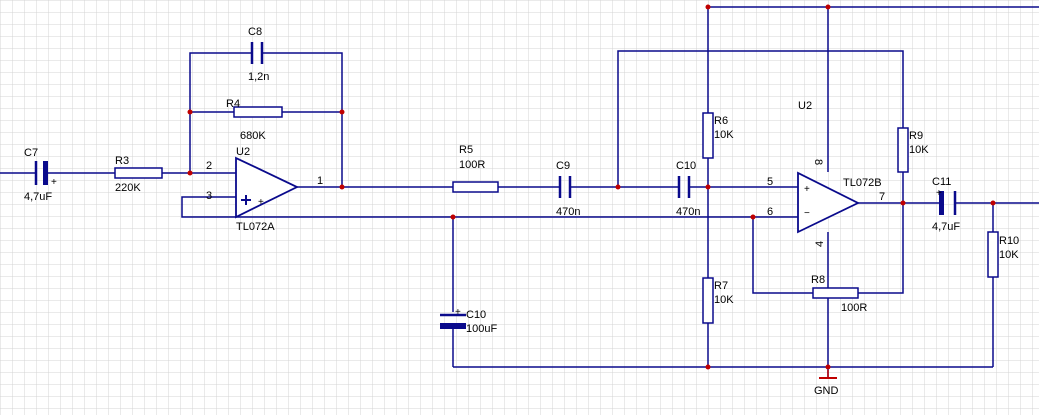  What do you see at coordinates (563, 166) in the screenshot?
I see `c9-ref: C9` at bounding box center [563, 166].